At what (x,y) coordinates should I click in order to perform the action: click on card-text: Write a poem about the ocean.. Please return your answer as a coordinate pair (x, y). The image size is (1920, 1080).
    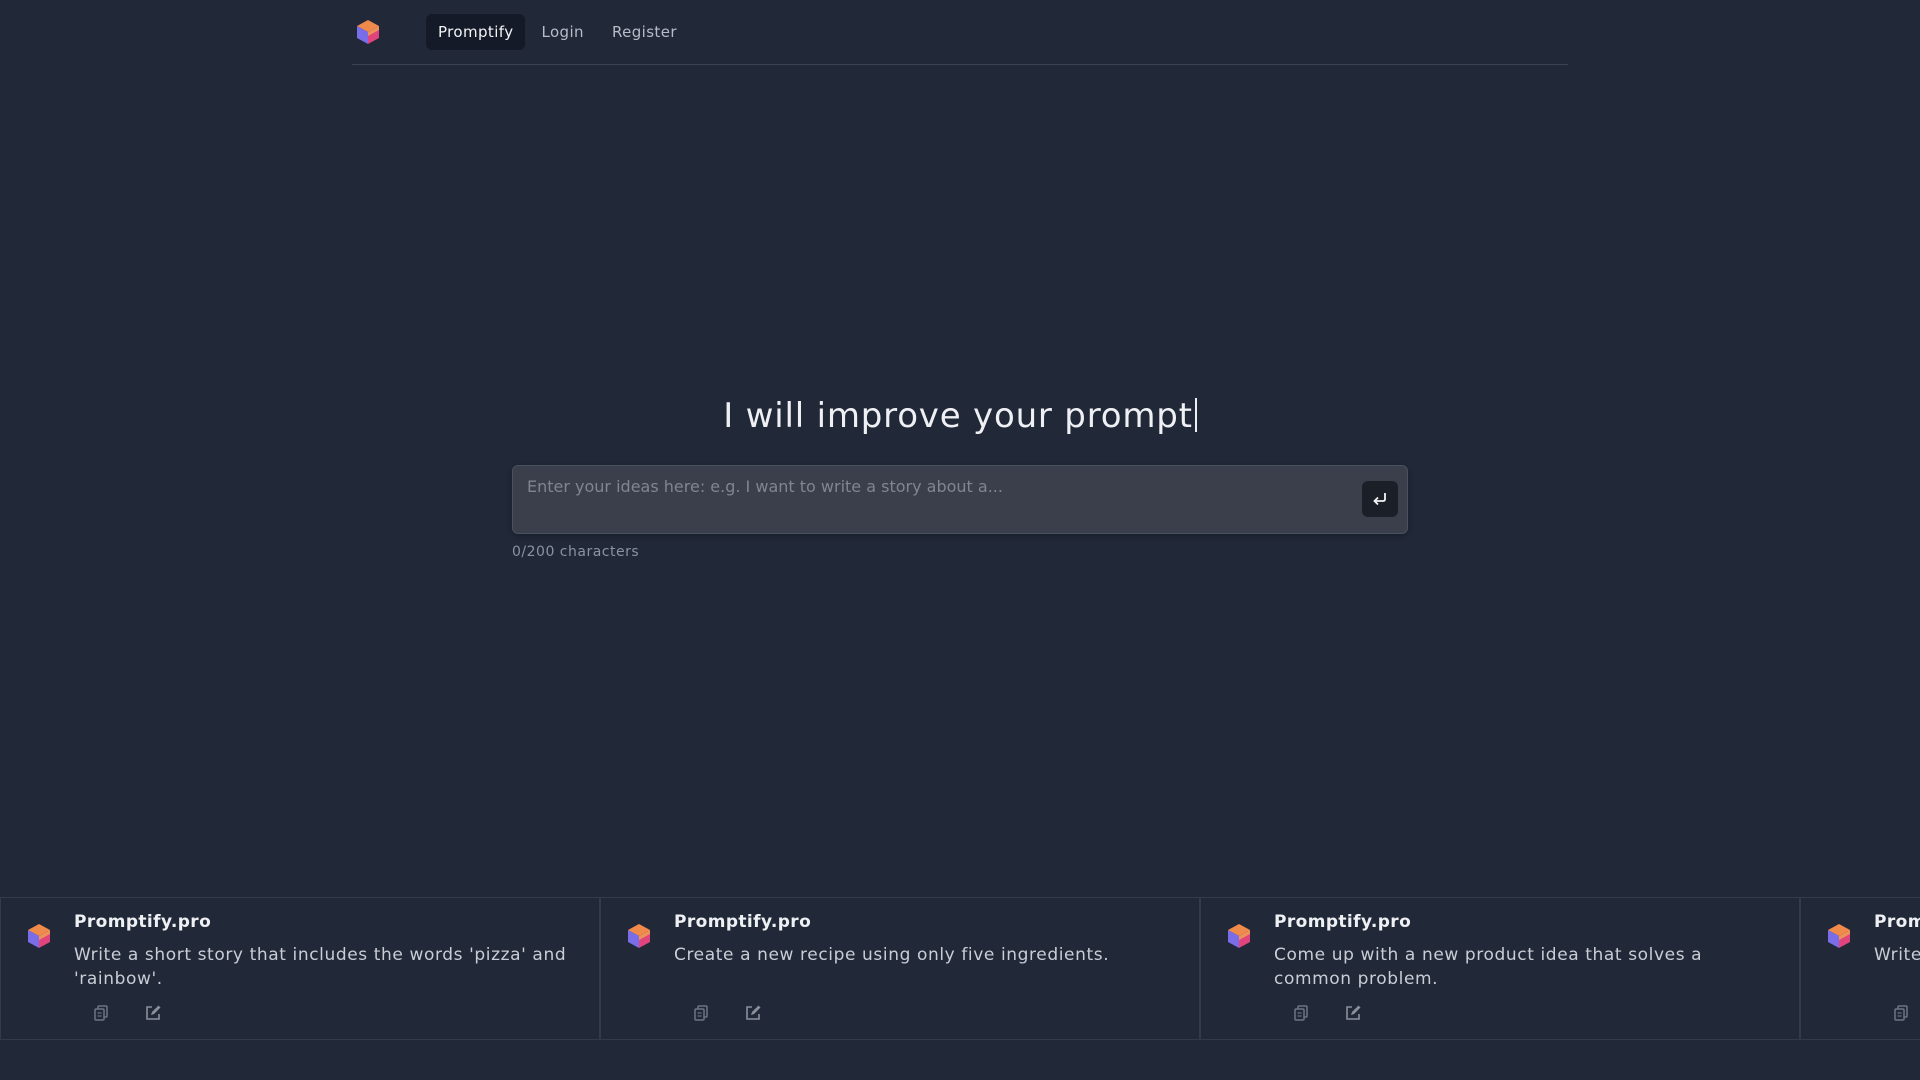
    Looking at the image, I should click on (1897, 955).